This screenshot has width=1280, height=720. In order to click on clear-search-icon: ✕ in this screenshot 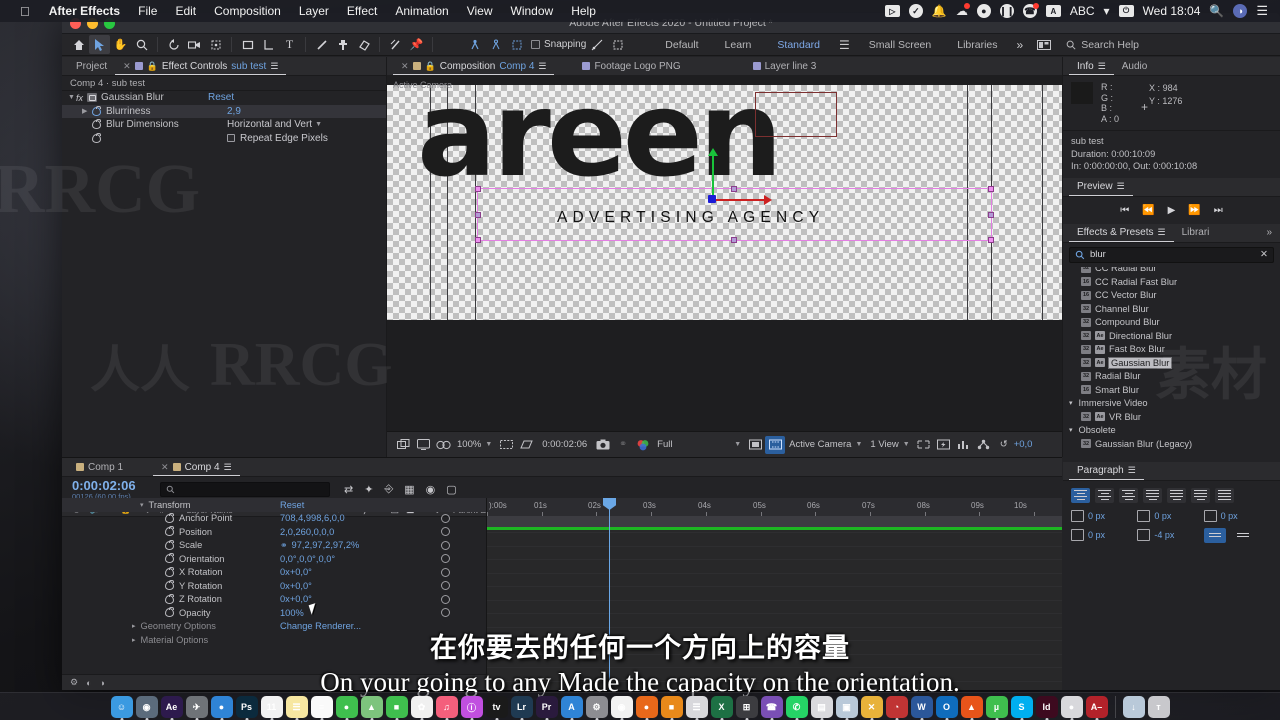, I will do `click(1264, 254)`.